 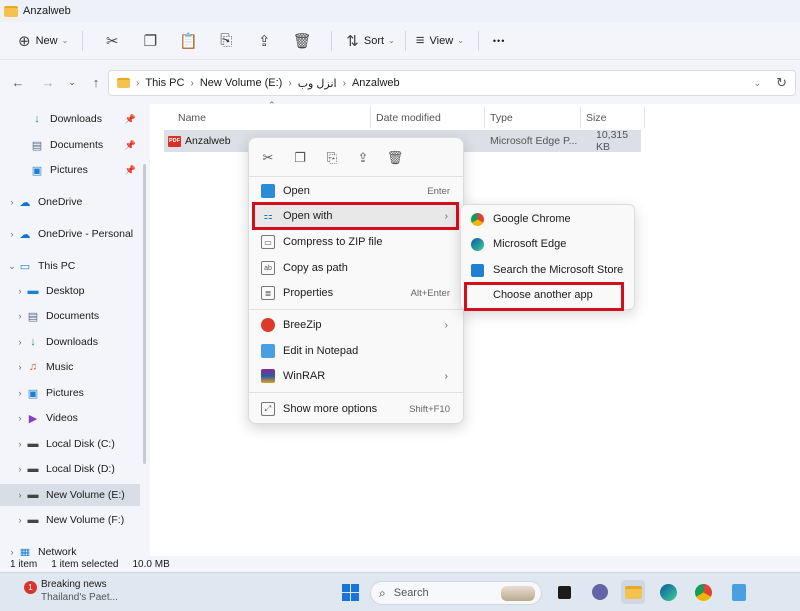 What do you see at coordinates (70, 266) in the screenshot?
I see `sidebar-item-this-pc: ⌄ ▭ This PC` at bounding box center [70, 266].